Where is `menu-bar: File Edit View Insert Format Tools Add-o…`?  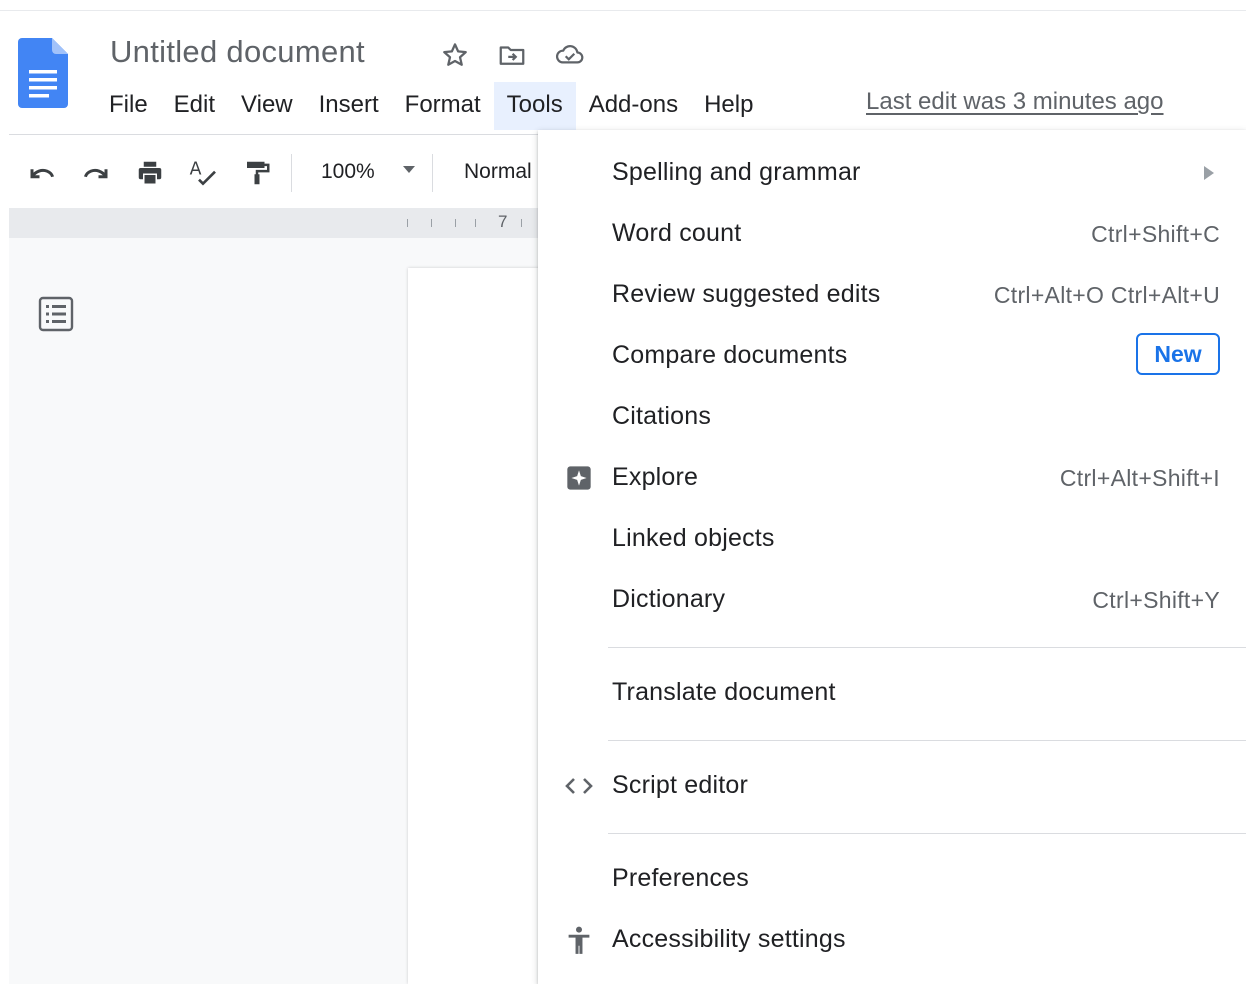
menu-bar: File Edit View Insert Format Tools Add-o… is located at coordinates (431, 106).